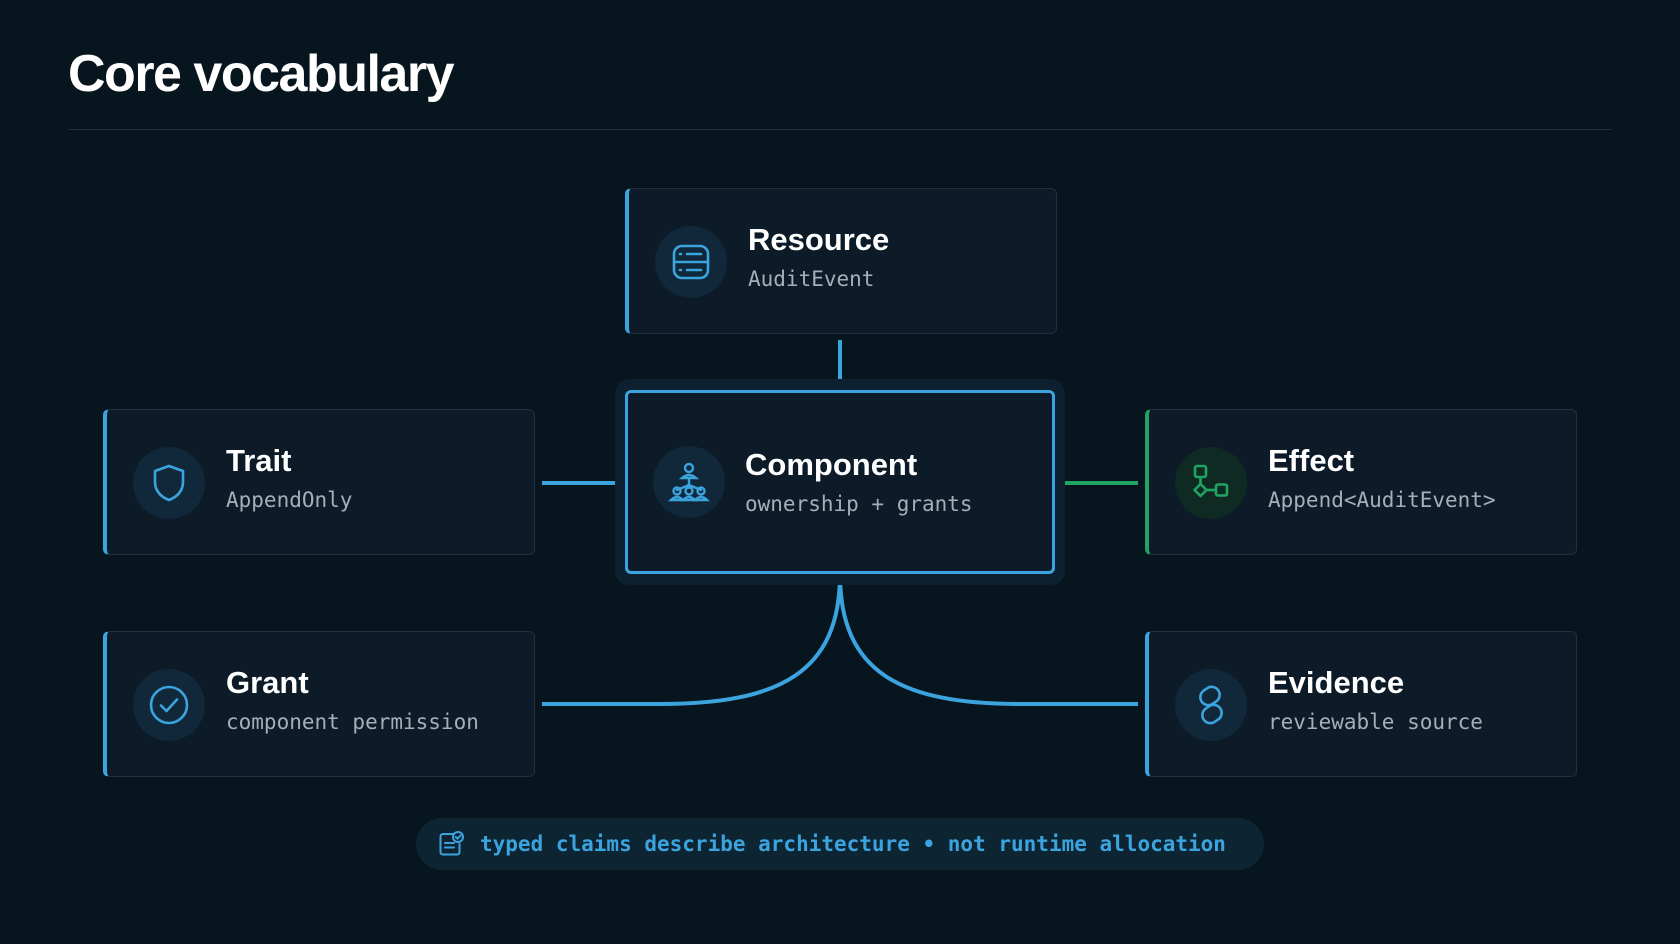  What do you see at coordinates (811, 279) in the screenshot?
I see `node-resource-subtitle: AuditEvent` at bounding box center [811, 279].